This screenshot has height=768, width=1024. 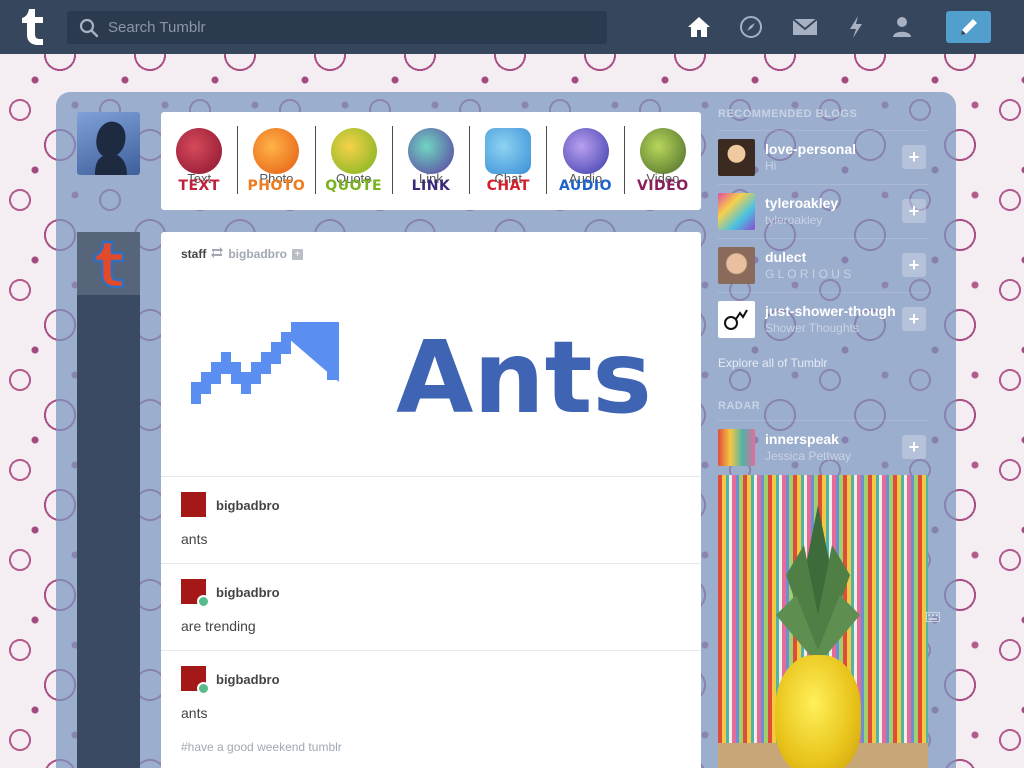 What do you see at coordinates (199, 151) in the screenshot?
I see `text-mascot-icon` at bounding box center [199, 151].